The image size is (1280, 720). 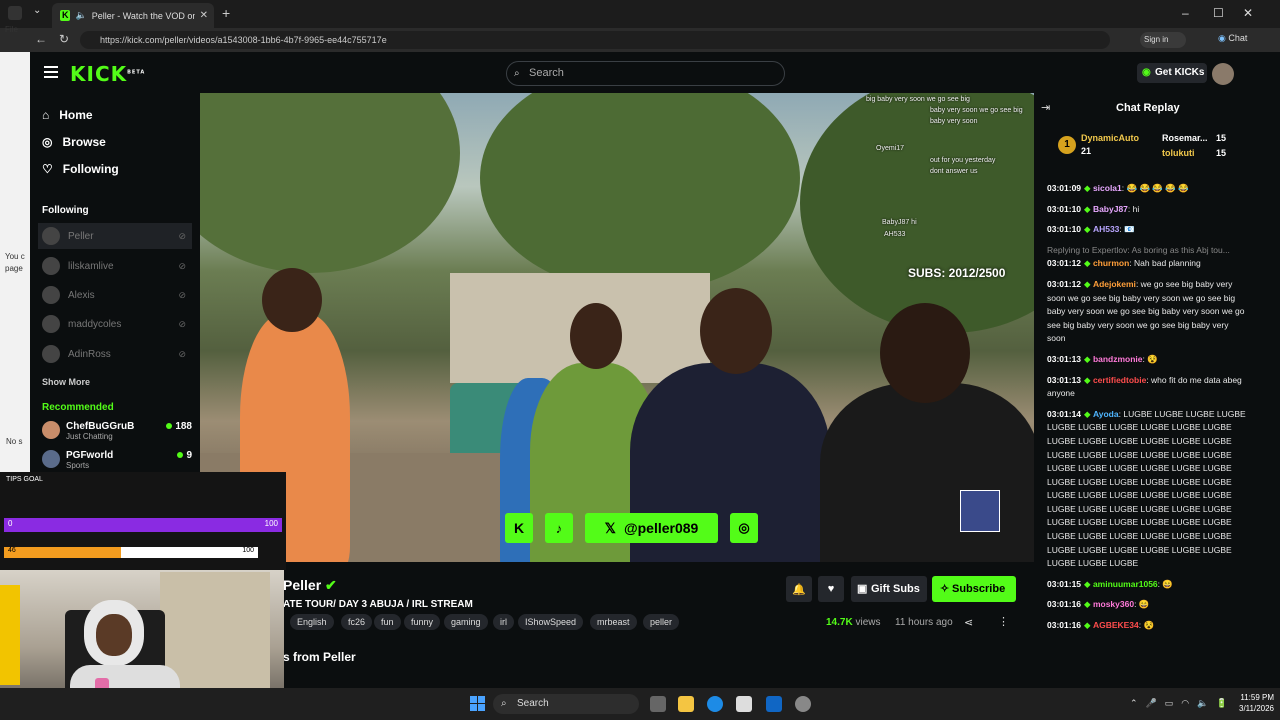 What do you see at coordinates (1114, 284) in the screenshot?
I see `chat-username: Adejokemi` at bounding box center [1114, 284].